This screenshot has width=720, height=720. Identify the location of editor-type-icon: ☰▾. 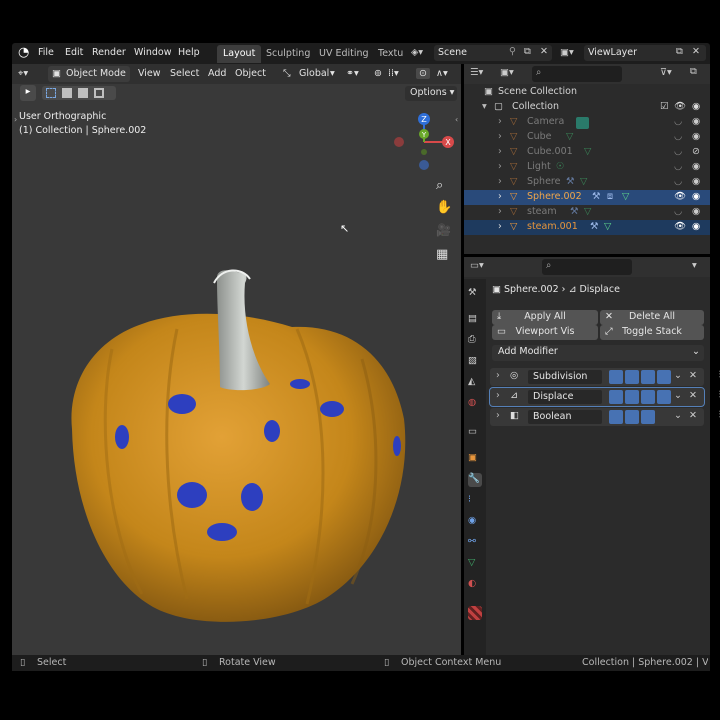
(476, 72).